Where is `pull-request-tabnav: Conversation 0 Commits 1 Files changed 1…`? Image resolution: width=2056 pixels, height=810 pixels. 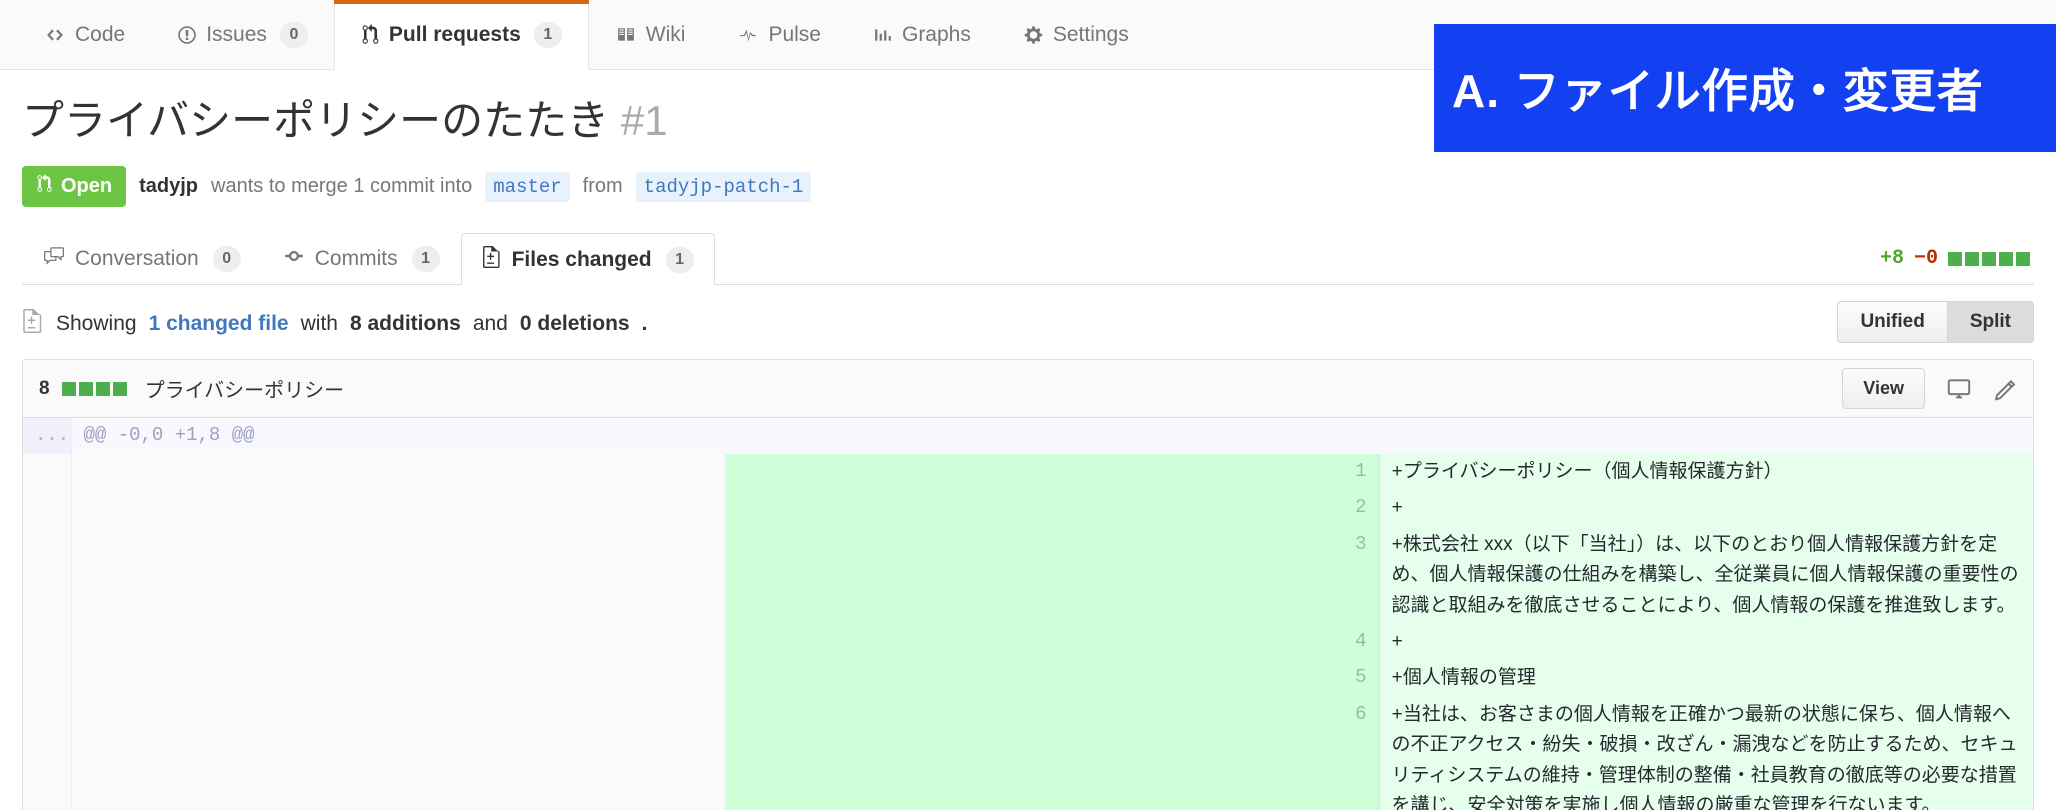
pull-request-tabnav: Conversation 0 Commits 1 Files changed 1… is located at coordinates (1028, 259).